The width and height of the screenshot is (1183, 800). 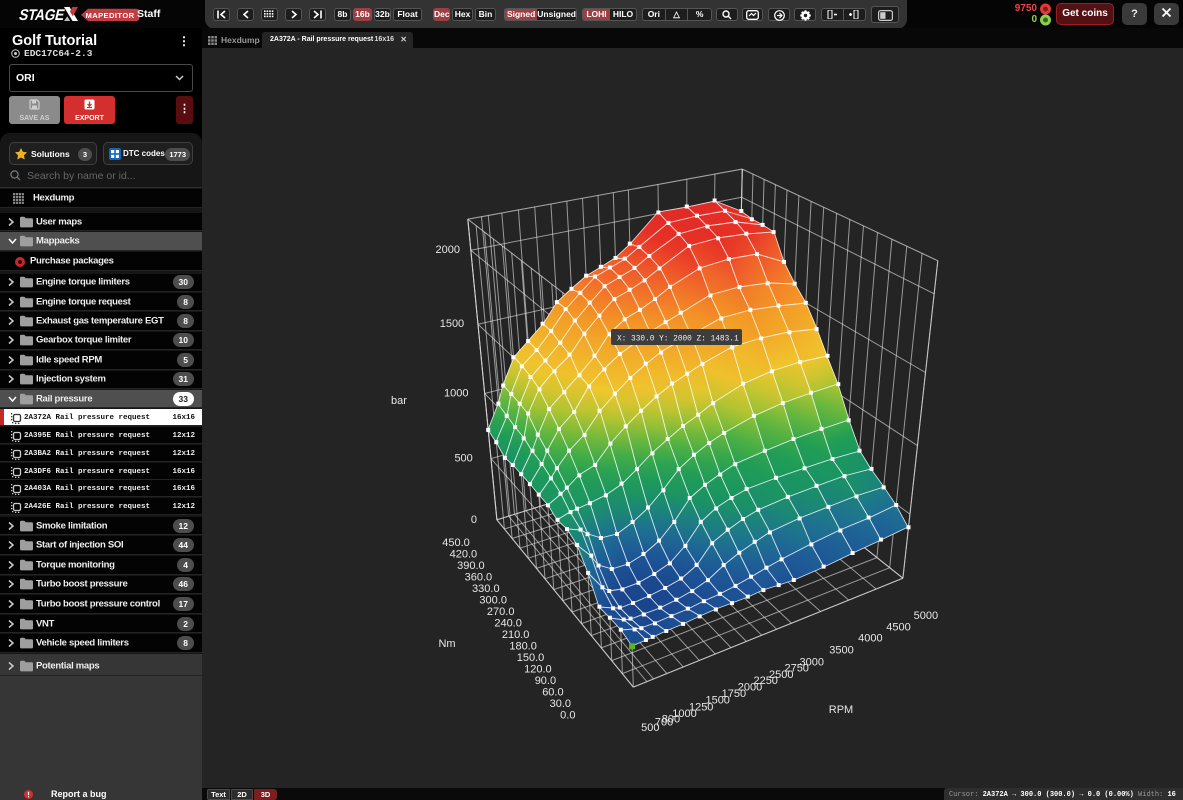 What do you see at coordinates (538, 670) in the screenshot?
I see `svg-text: 120.0` at bounding box center [538, 670].